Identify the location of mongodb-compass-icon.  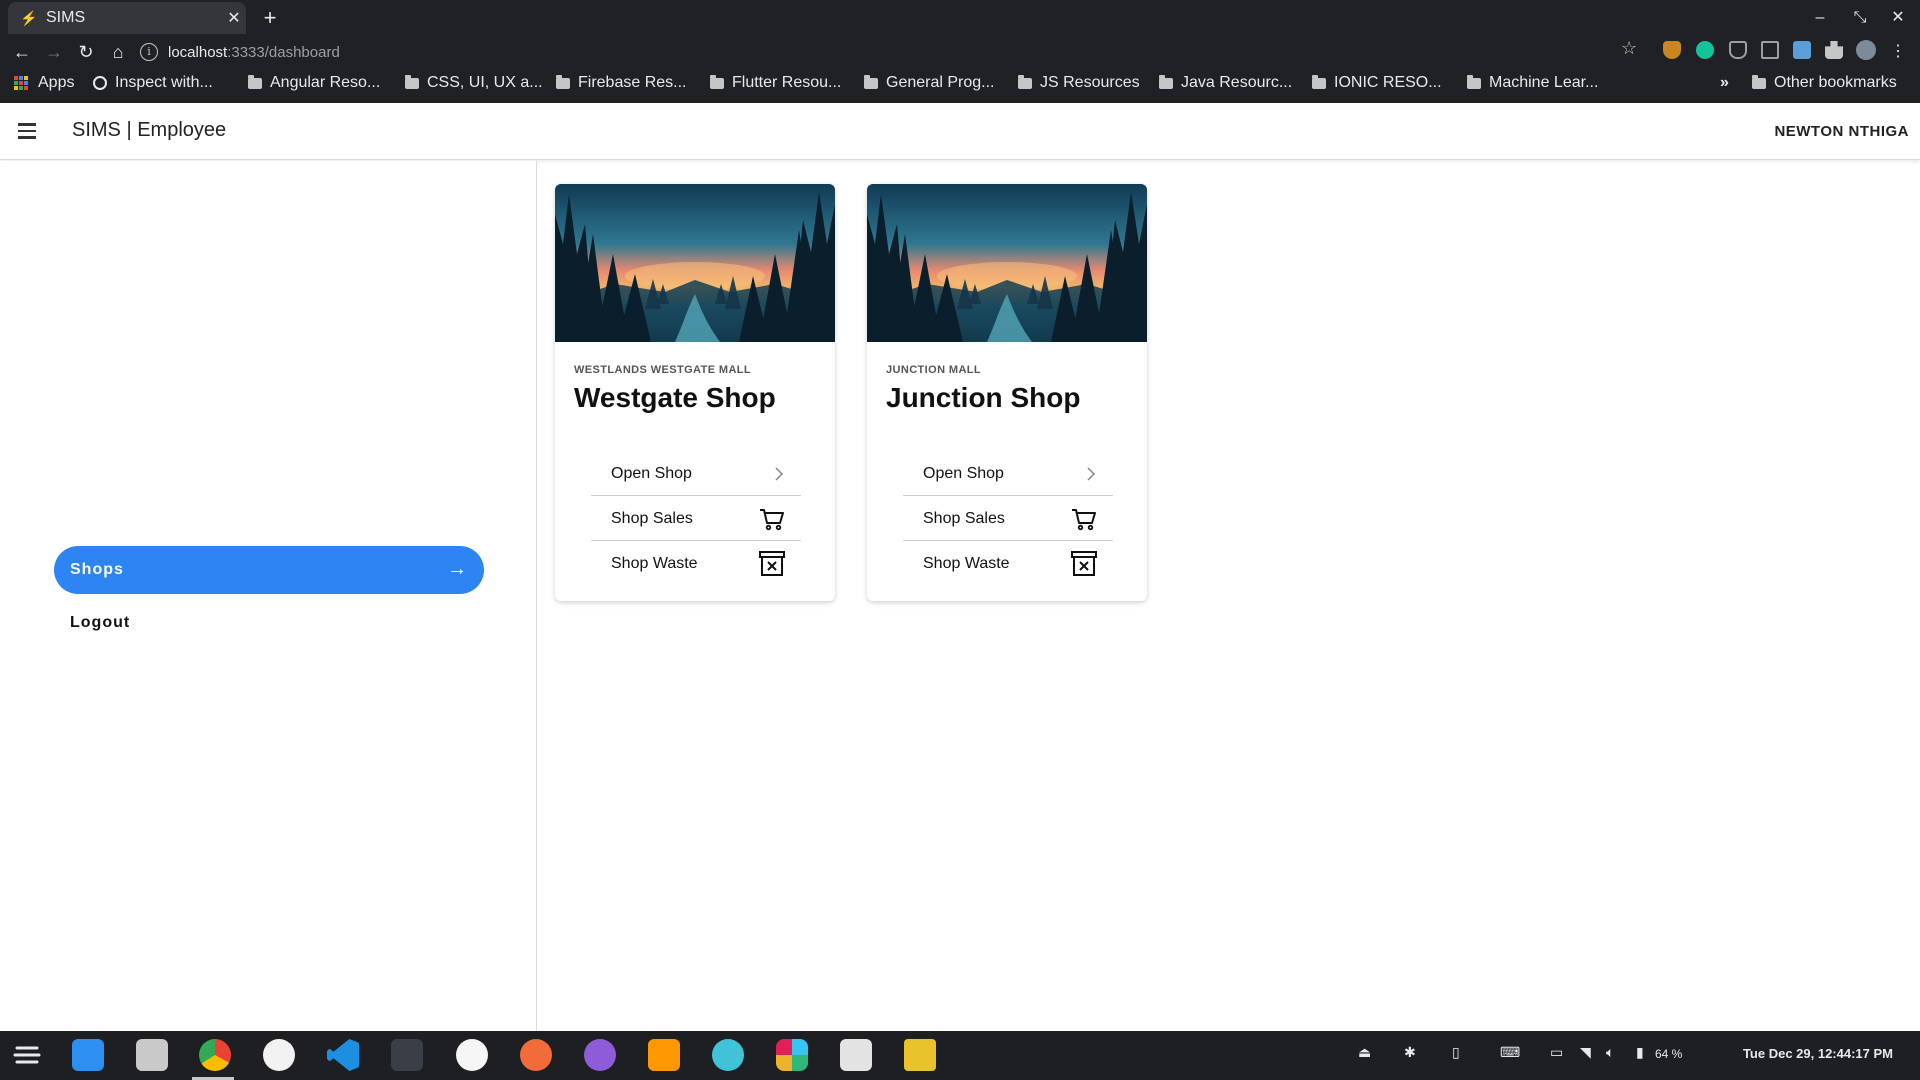
(472, 1055).